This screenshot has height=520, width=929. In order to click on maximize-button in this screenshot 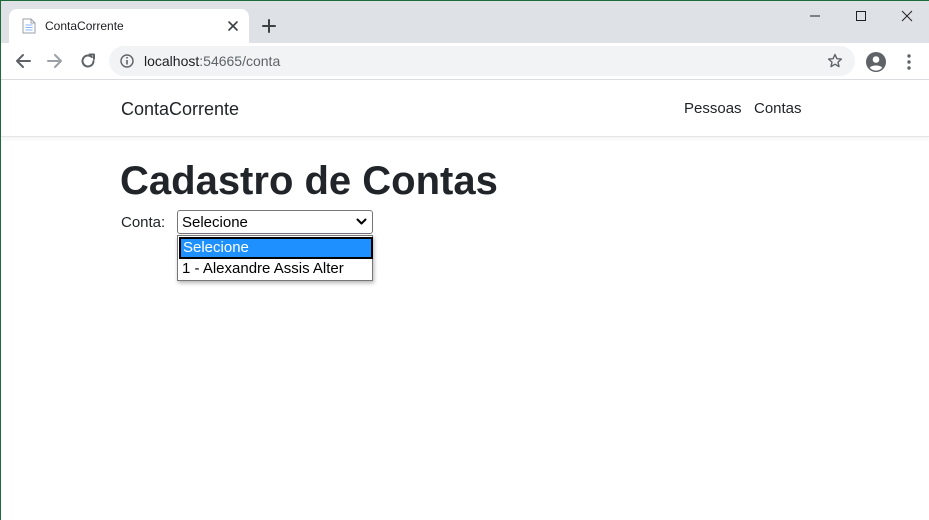, I will do `click(861, 16)`.